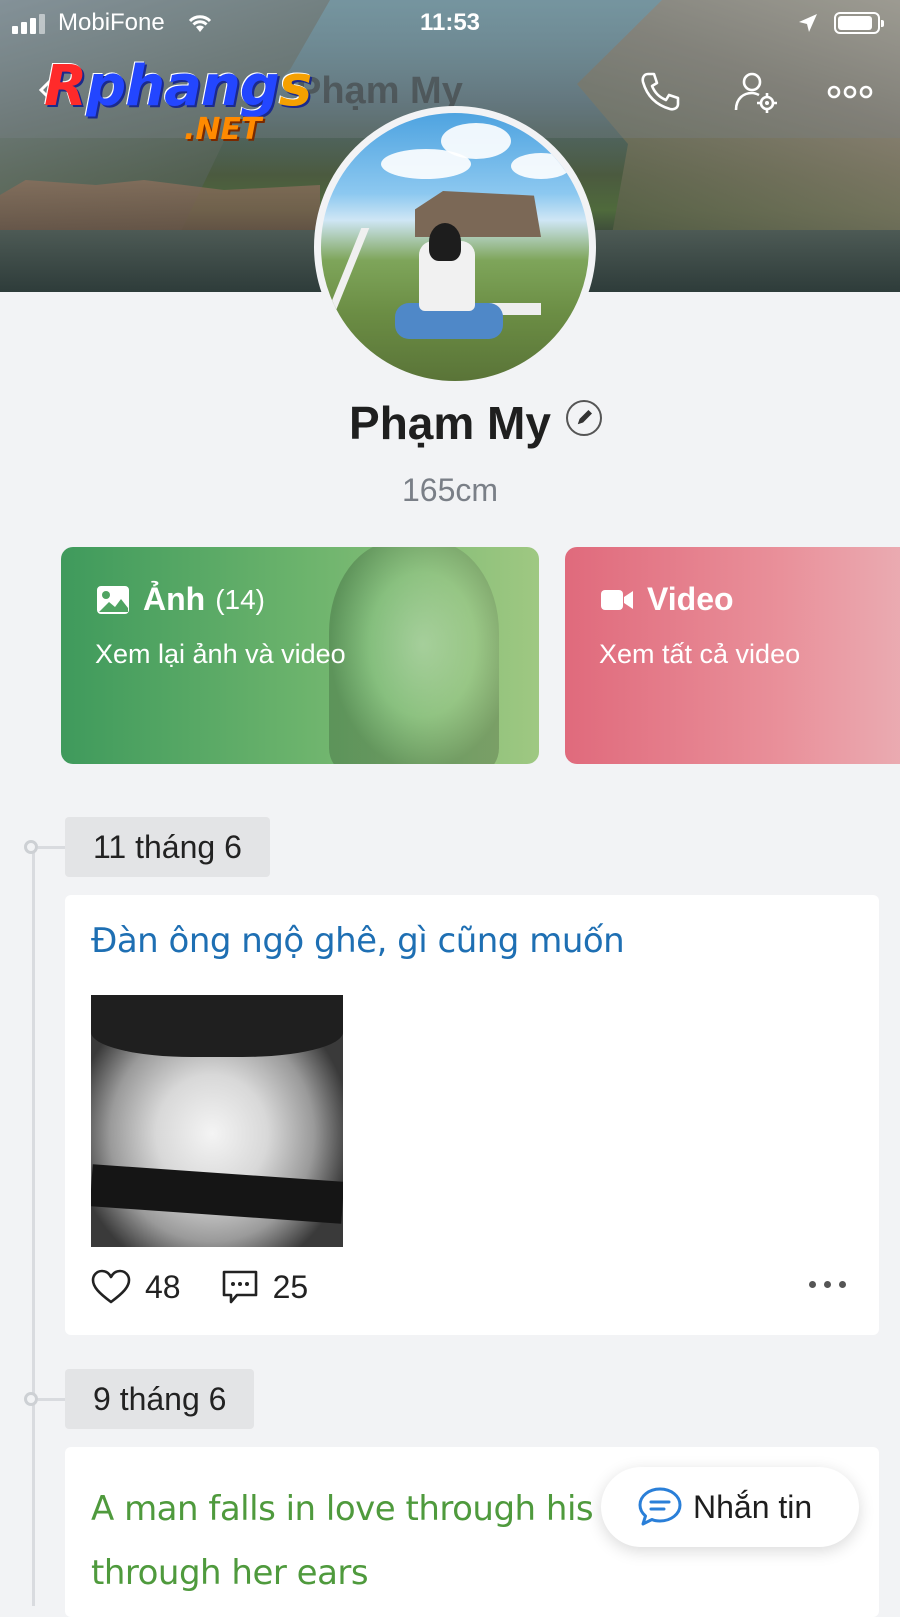 The image size is (900, 1617). What do you see at coordinates (33, 1226) in the screenshot?
I see `timeline-line` at bounding box center [33, 1226].